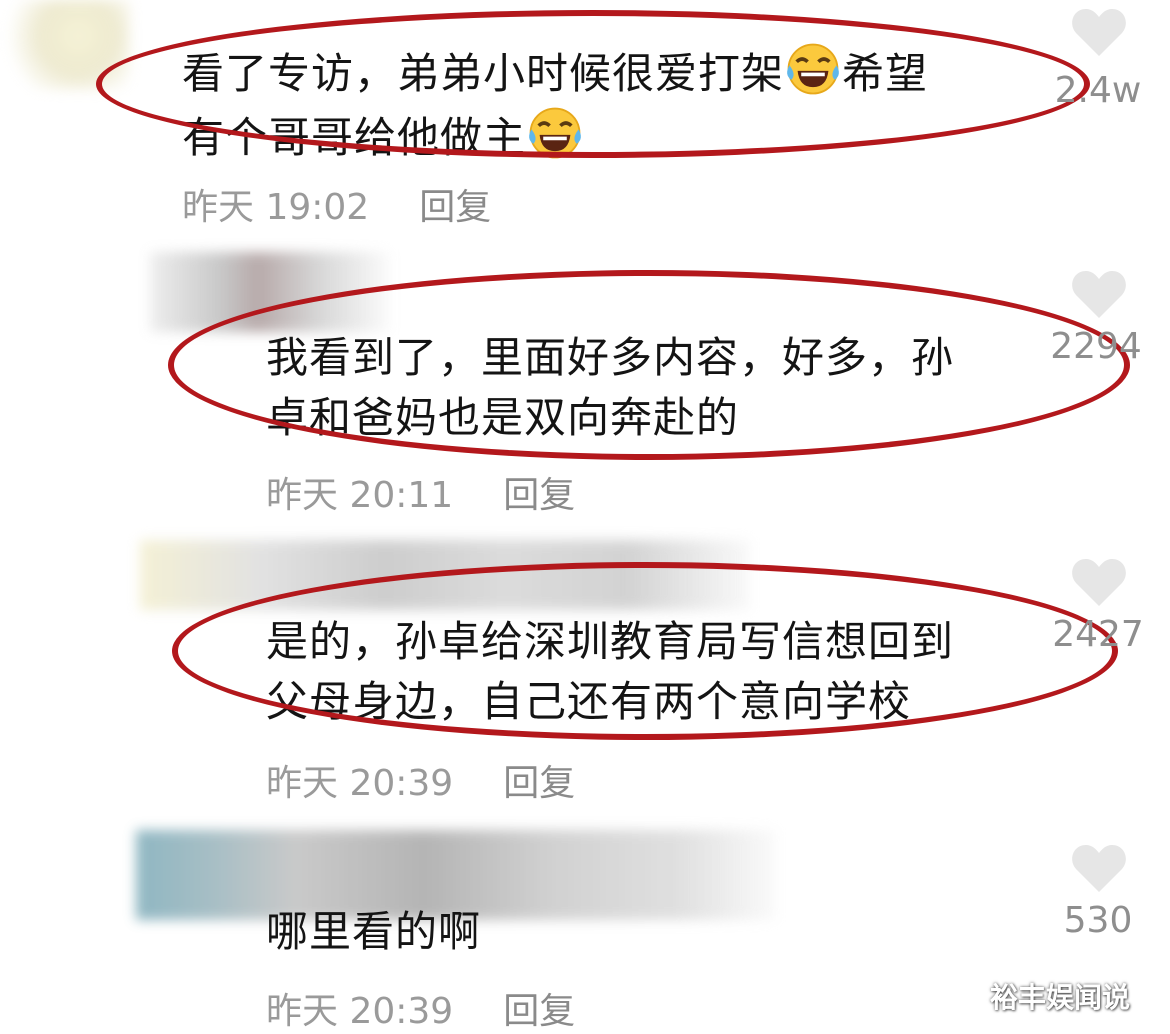 This screenshot has width=1170, height=1034. I want to click on like-count: 2294, so click(1096, 346).